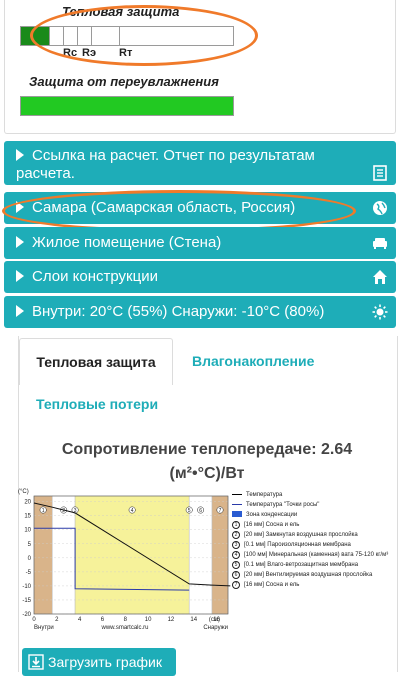 This screenshot has width=400, height=676. I want to click on site-label: www.smartcalc.ru, so click(124, 628).